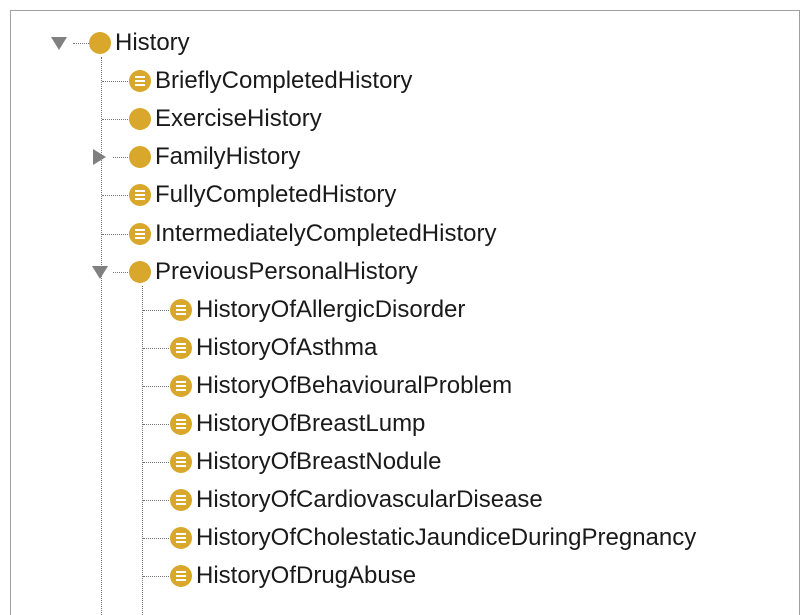 The height and width of the screenshot is (615, 802). I want to click on tree-node-history: History, so click(139, 43).